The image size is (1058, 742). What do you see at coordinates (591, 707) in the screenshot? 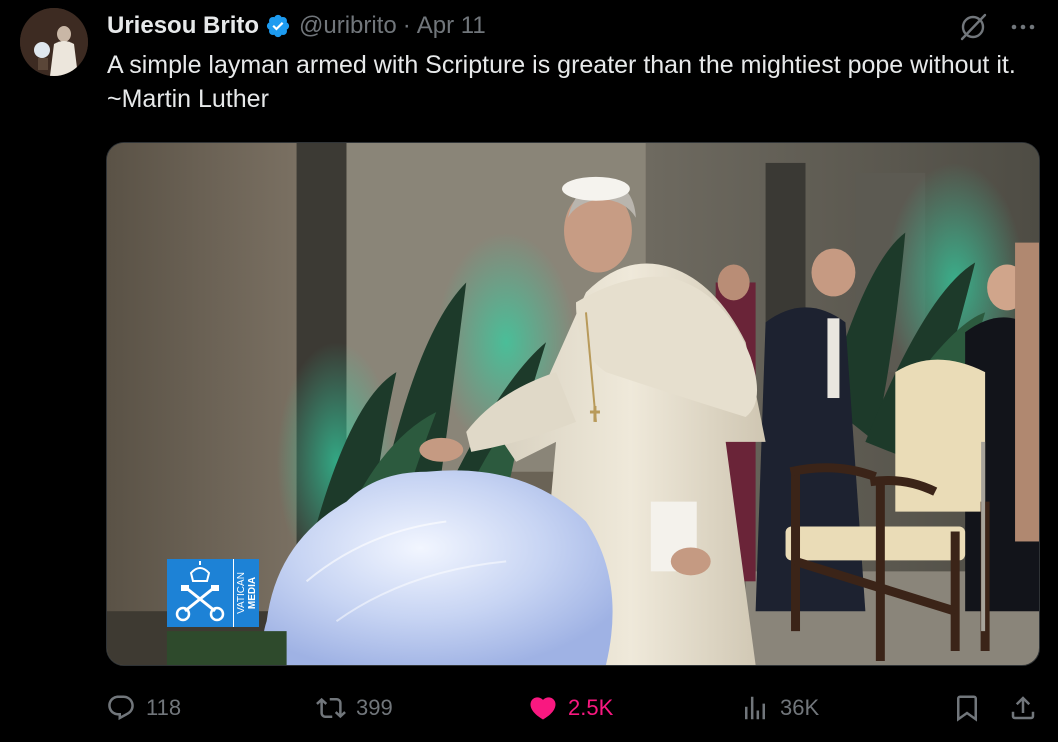
I see `like-count: 2.5K` at bounding box center [591, 707].